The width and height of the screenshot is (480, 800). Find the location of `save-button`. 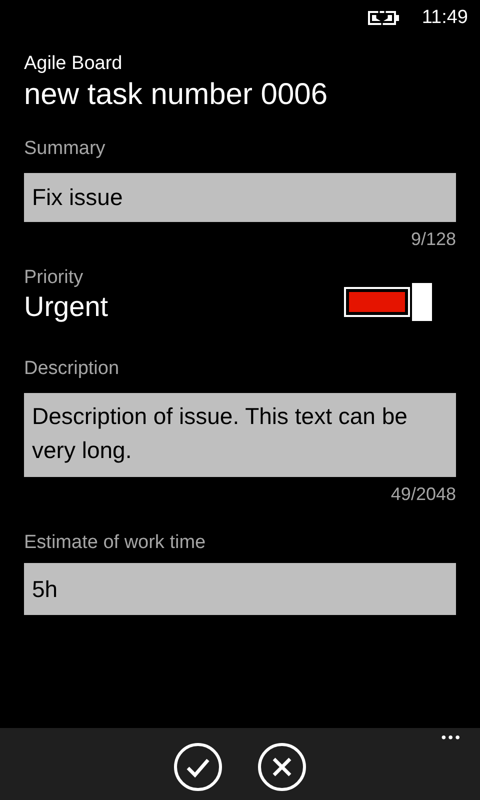

save-button is located at coordinates (198, 767).